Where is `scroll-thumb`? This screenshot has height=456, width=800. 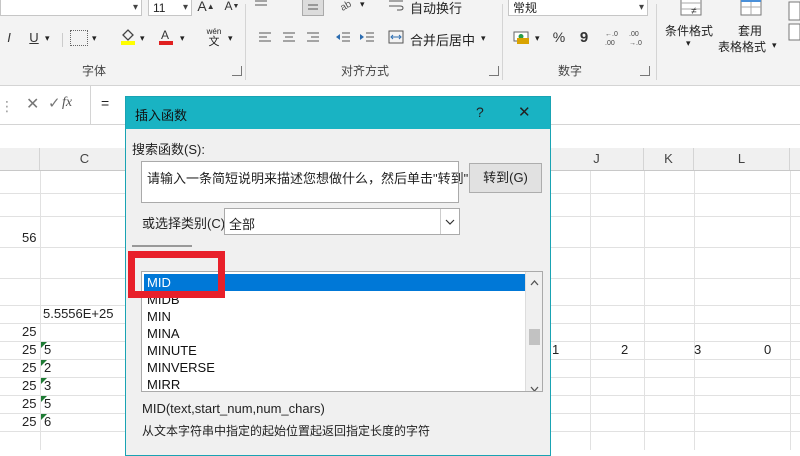
scroll-thumb is located at coordinates (534, 337).